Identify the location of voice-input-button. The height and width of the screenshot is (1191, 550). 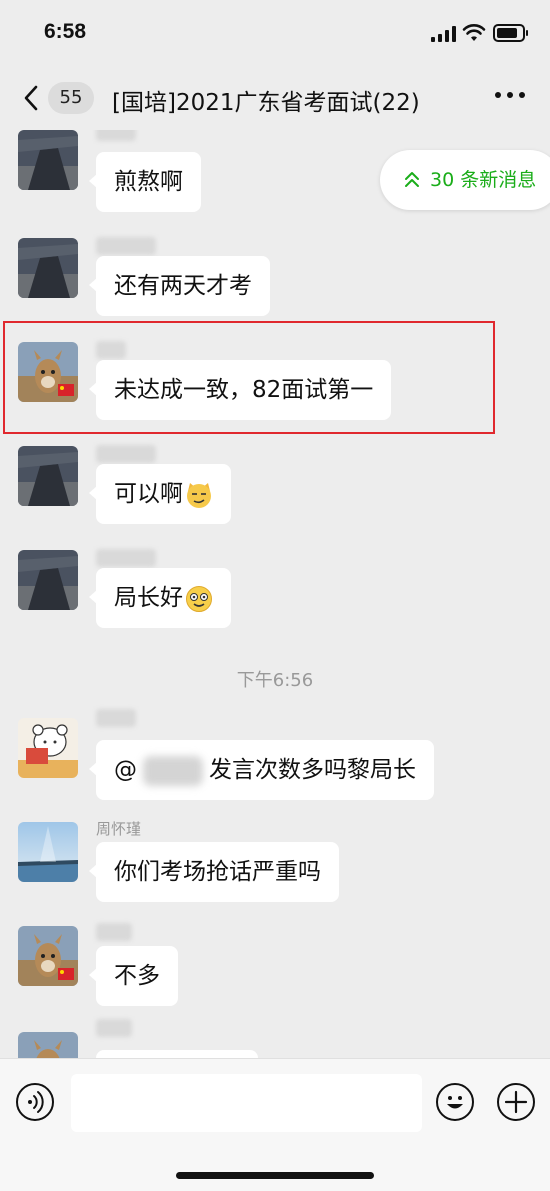
(35, 1102).